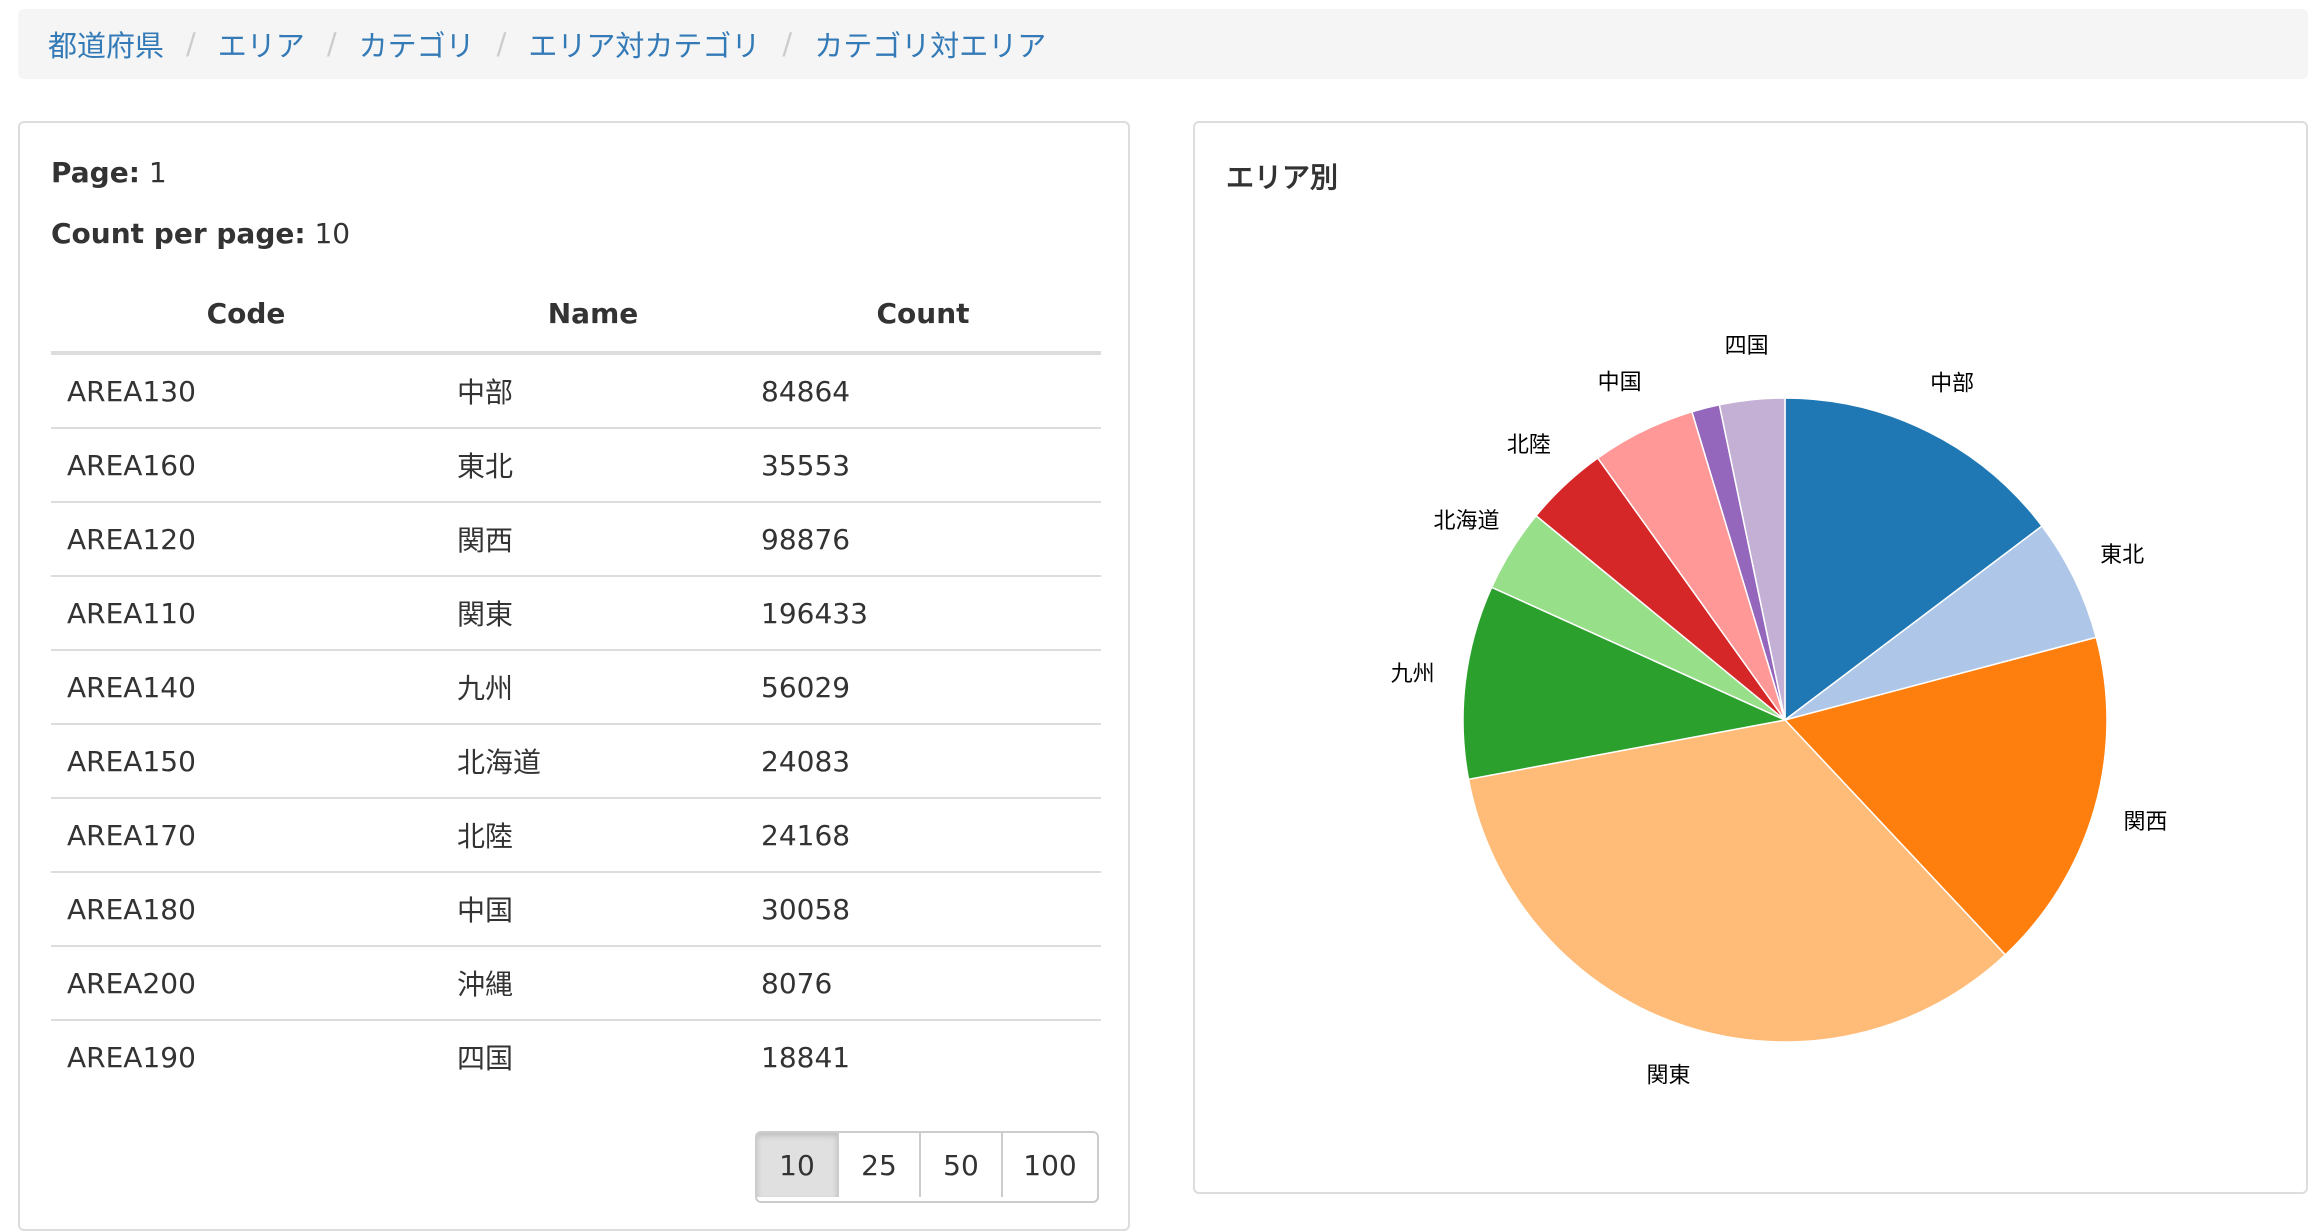  What do you see at coordinates (2122, 555) in the screenshot?
I see `pie-slice-label: 東北` at bounding box center [2122, 555].